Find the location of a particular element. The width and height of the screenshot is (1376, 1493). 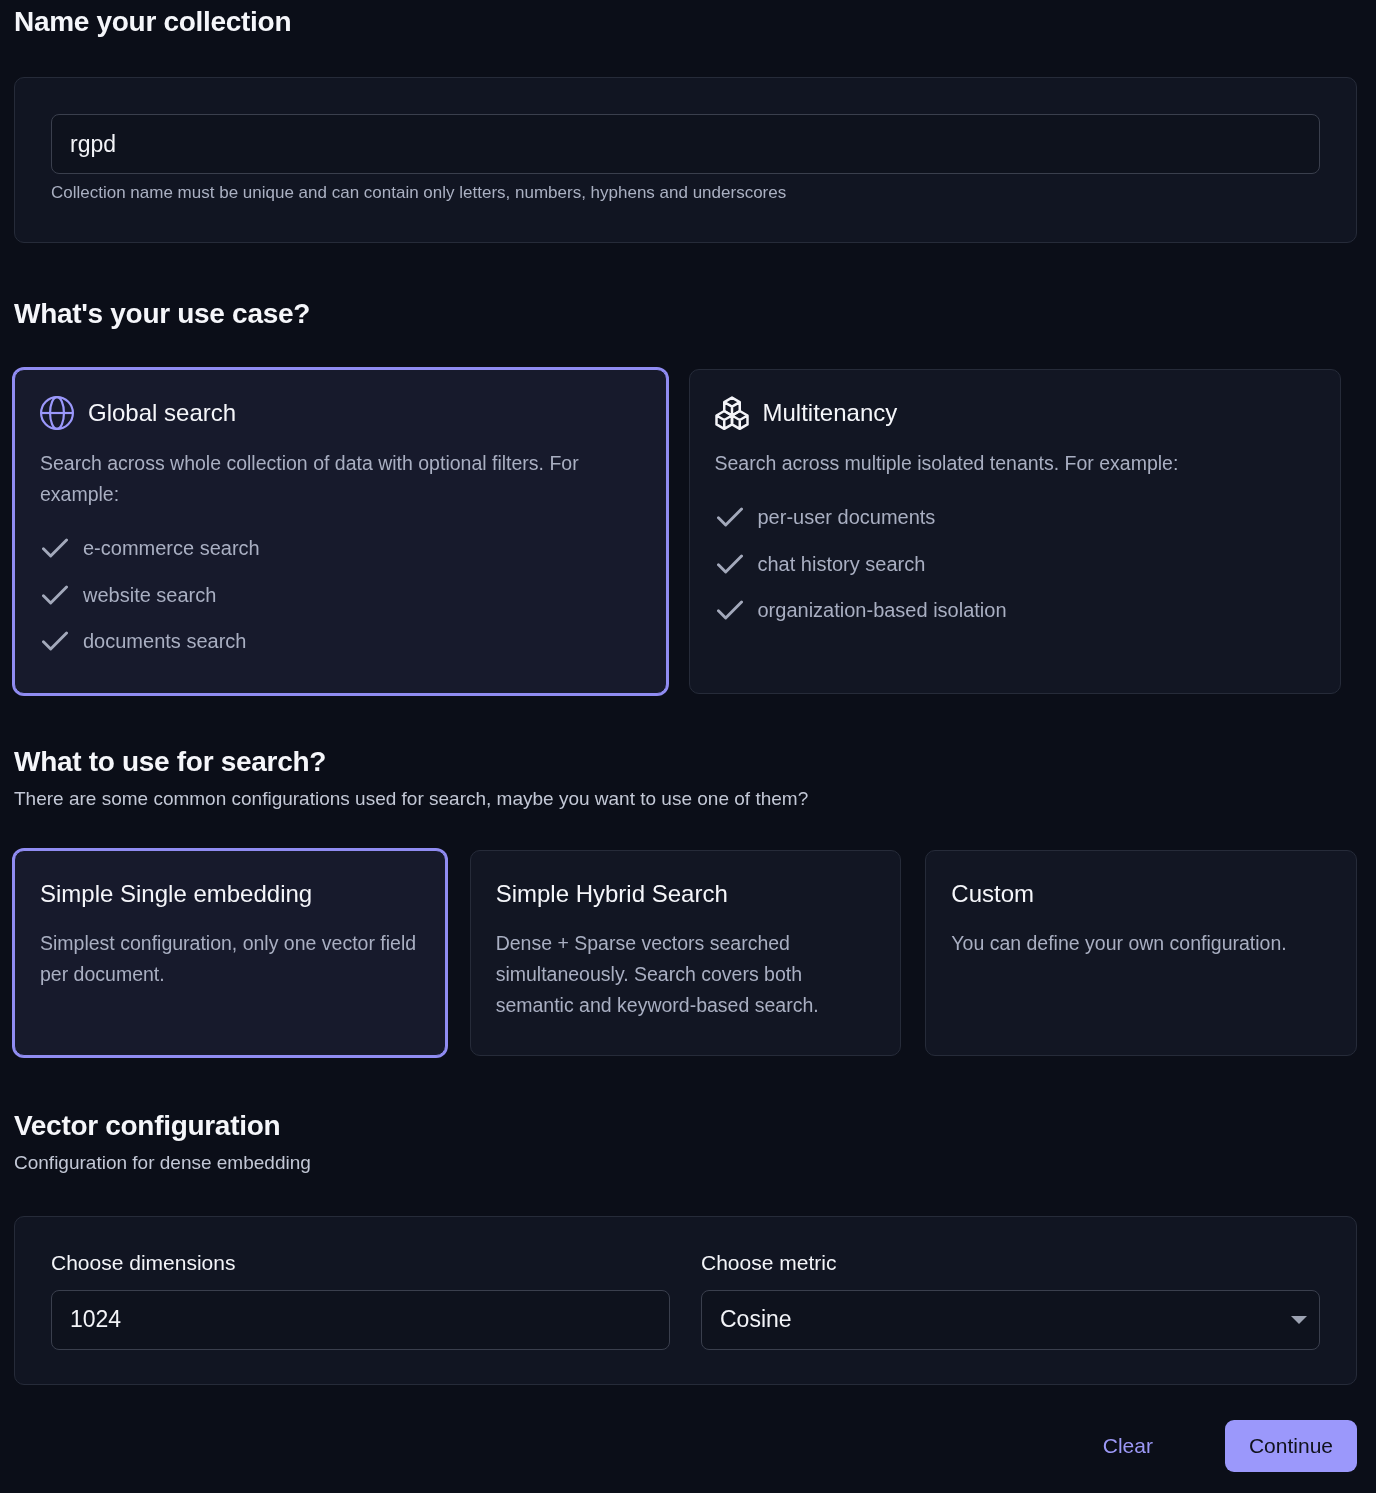

example-text: chat history search is located at coordinates (841, 564).